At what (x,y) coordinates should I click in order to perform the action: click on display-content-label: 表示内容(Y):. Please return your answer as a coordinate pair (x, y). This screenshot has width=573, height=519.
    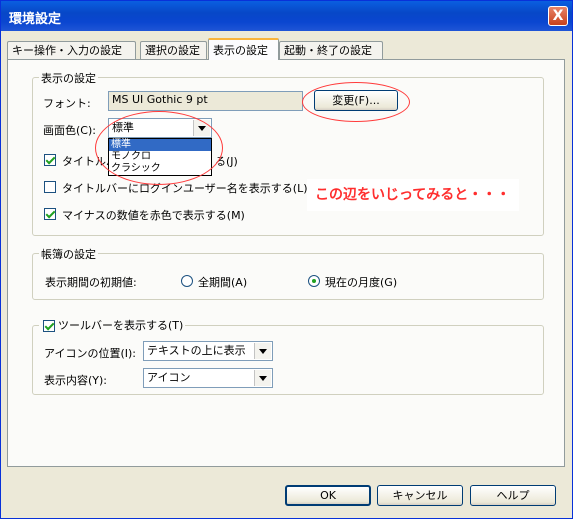
    Looking at the image, I should click on (76, 380).